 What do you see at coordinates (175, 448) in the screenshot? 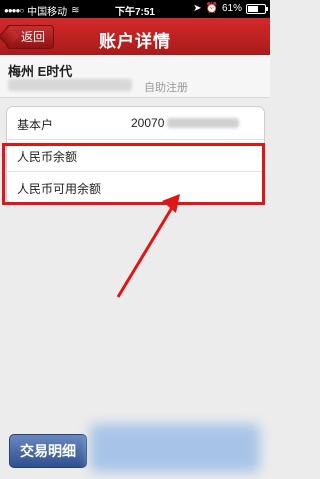
I see `redacted-button` at bounding box center [175, 448].